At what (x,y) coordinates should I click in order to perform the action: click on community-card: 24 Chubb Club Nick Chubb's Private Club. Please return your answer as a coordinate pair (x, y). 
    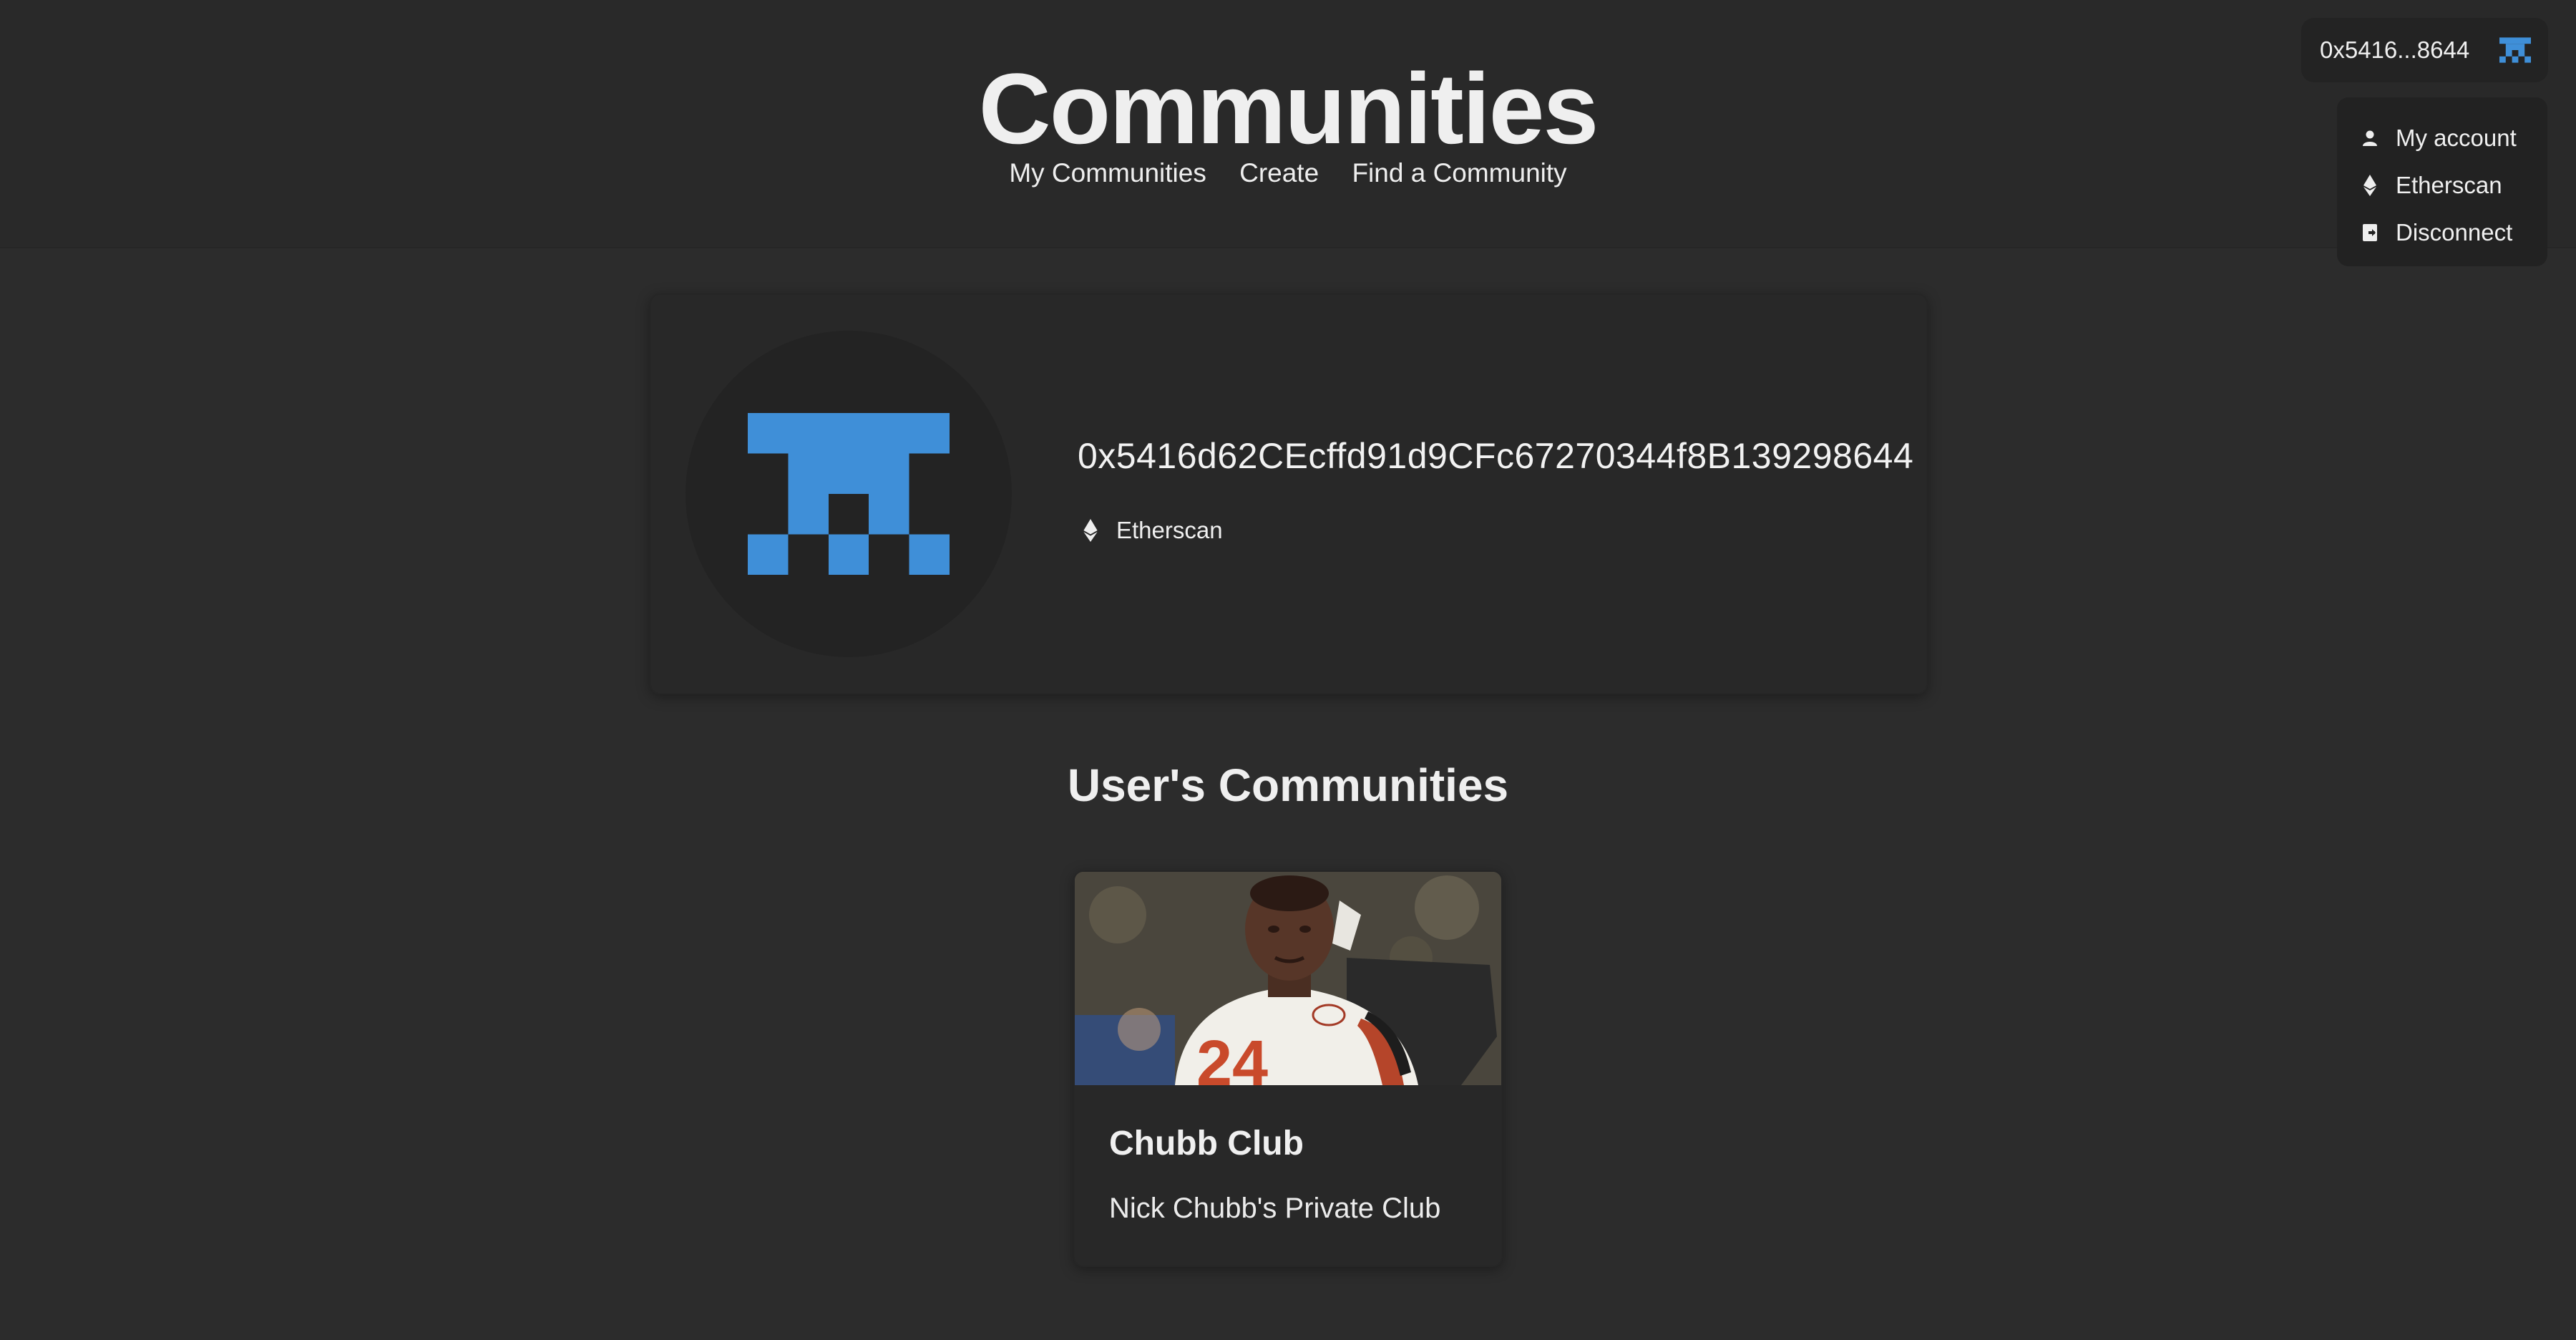
    Looking at the image, I should click on (1288, 1068).